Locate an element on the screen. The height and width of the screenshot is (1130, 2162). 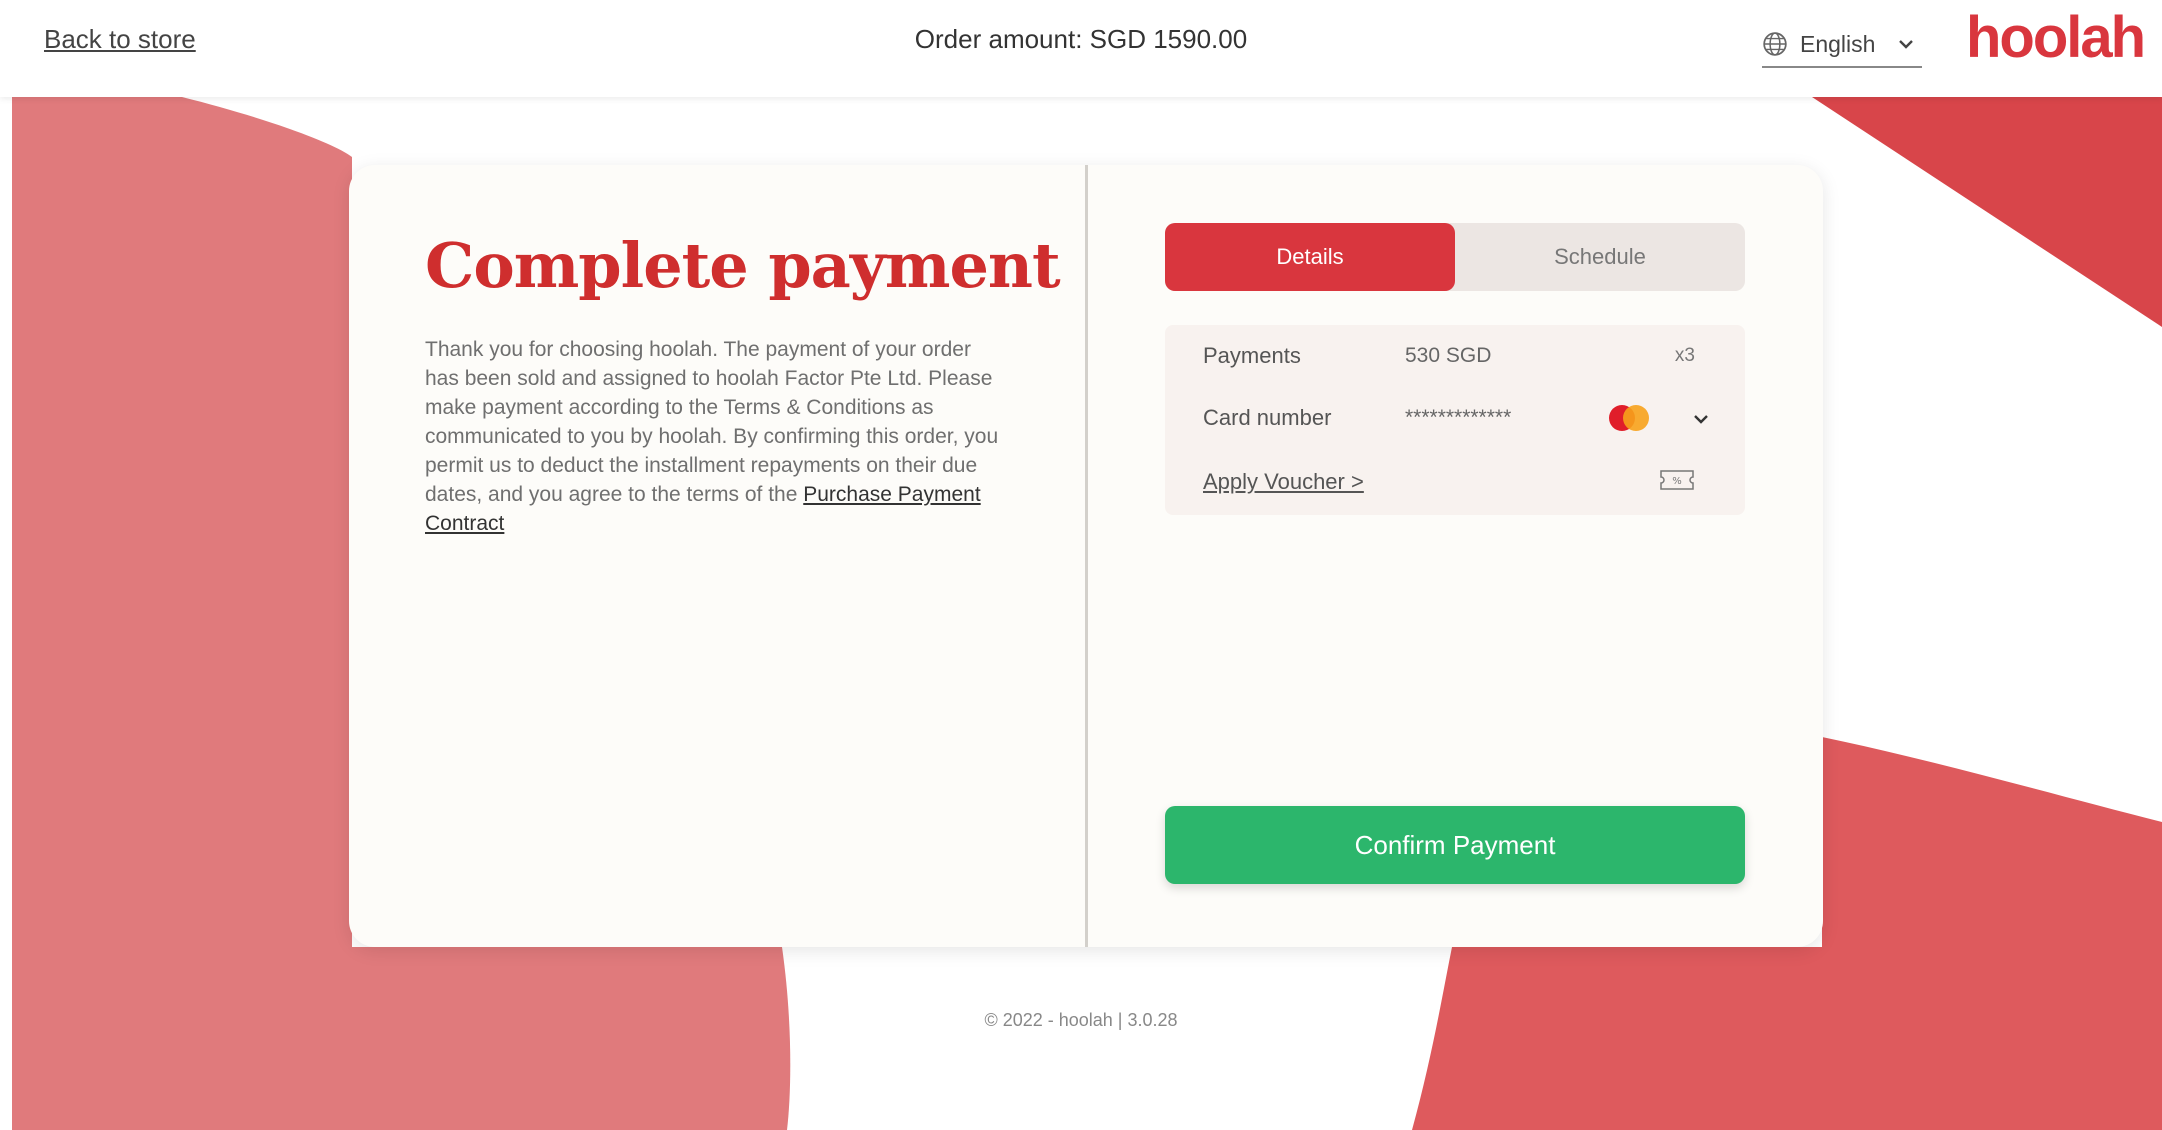
apply-voucher-link: Apply Voucher > is located at coordinates (1283, 482).